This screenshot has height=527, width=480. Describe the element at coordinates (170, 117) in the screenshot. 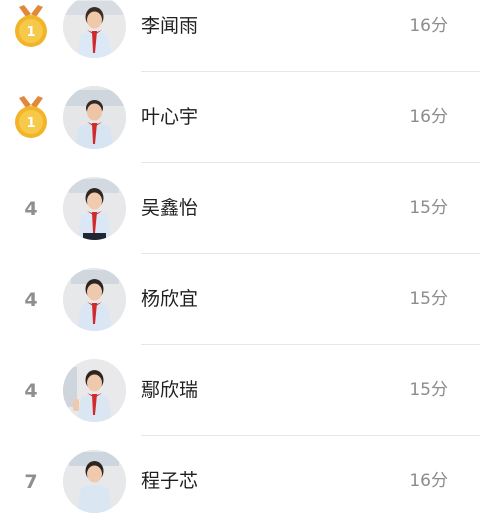

I see `student-name: 叶心宇` at that location.